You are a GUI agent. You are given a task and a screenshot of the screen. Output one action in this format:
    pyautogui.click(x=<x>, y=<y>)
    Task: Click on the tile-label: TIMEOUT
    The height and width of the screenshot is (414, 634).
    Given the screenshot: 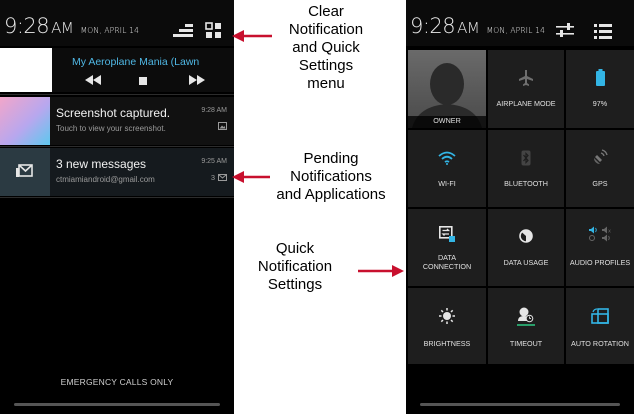 What is the action you would take?
    pyautogui.click(x=526, y=343)
    